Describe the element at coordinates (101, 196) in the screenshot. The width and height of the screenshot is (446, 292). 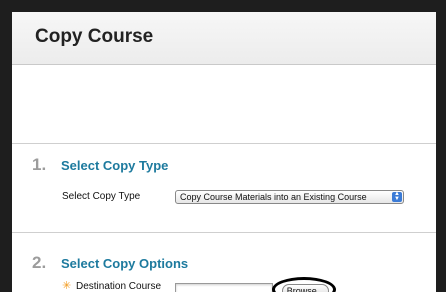
I see `copy-type-label: Select Copy Type` at that location.